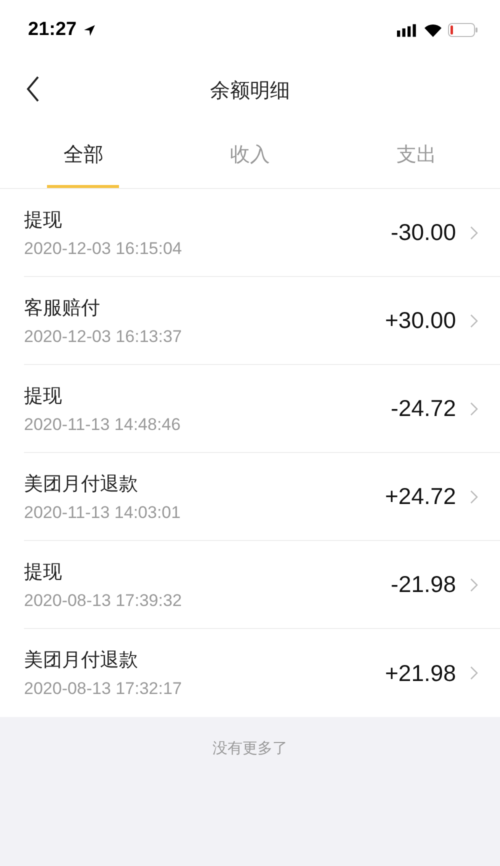 This screenshot has width=500, height=866. Describe the element at coordinates (423, 584) in the screenshot. I see `transaction-amount: -21.98` at that location.